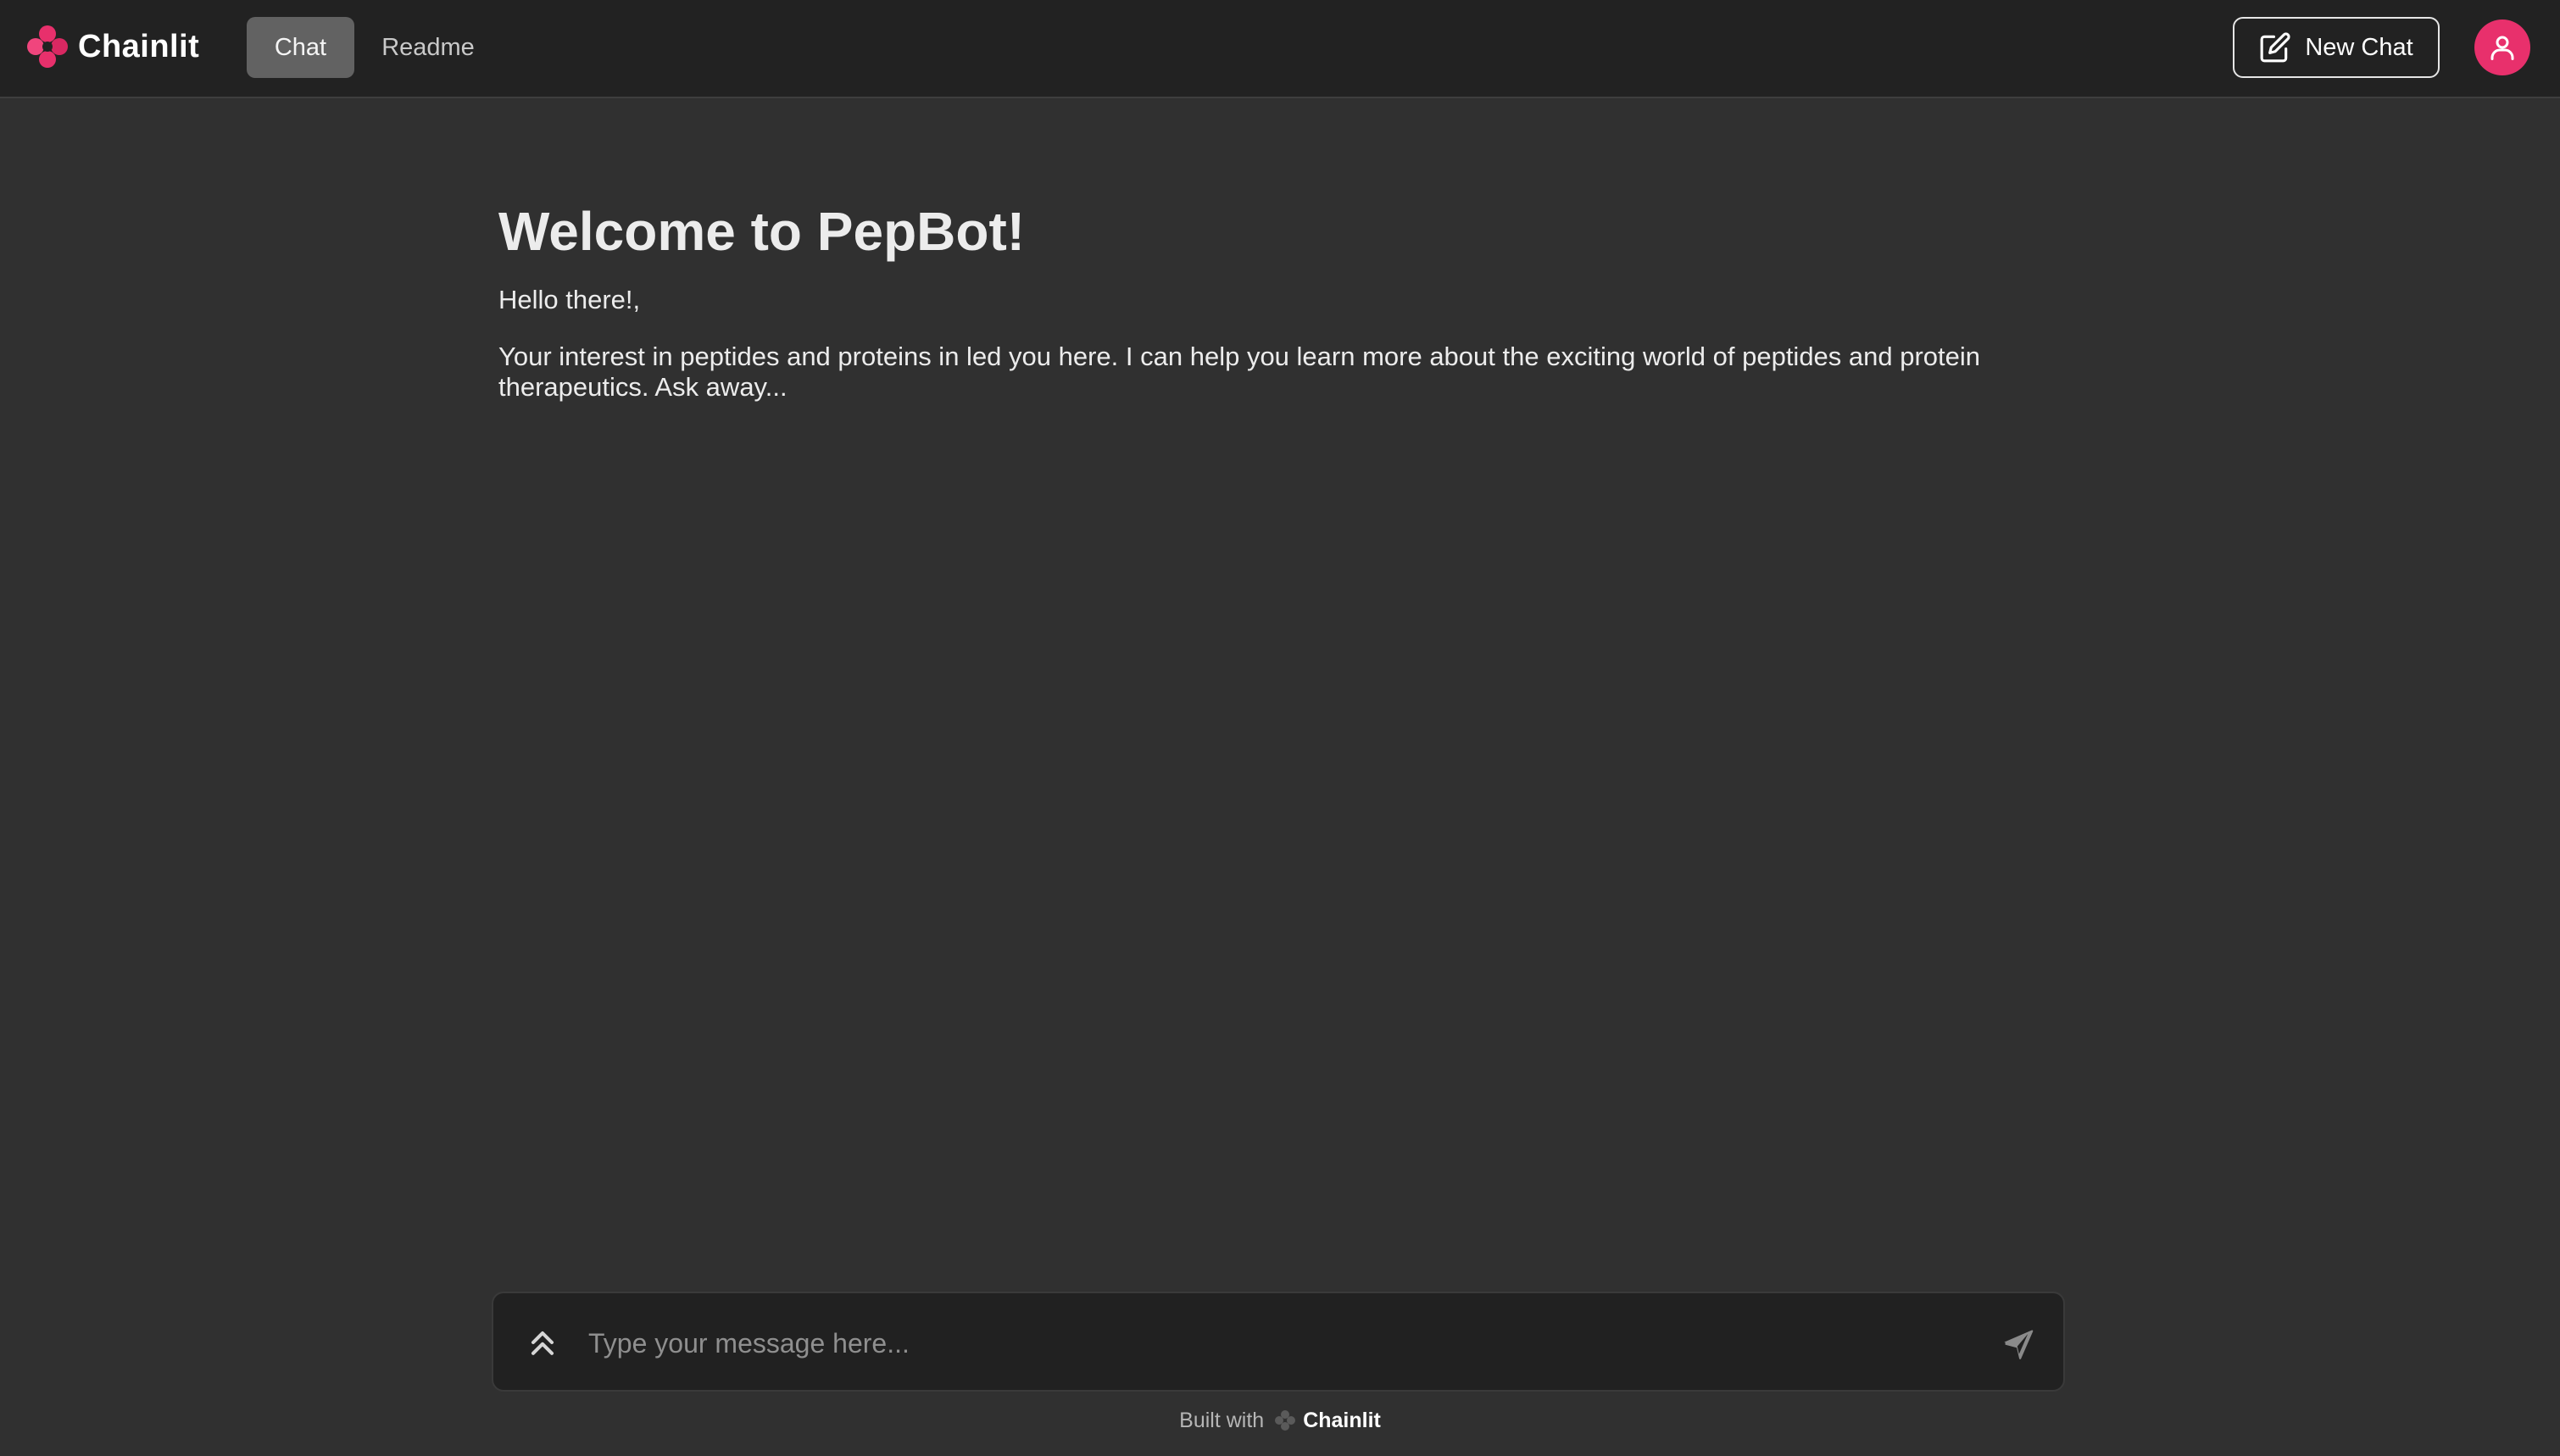  I want to click on tab-readme: Readme, so click(428, 47).